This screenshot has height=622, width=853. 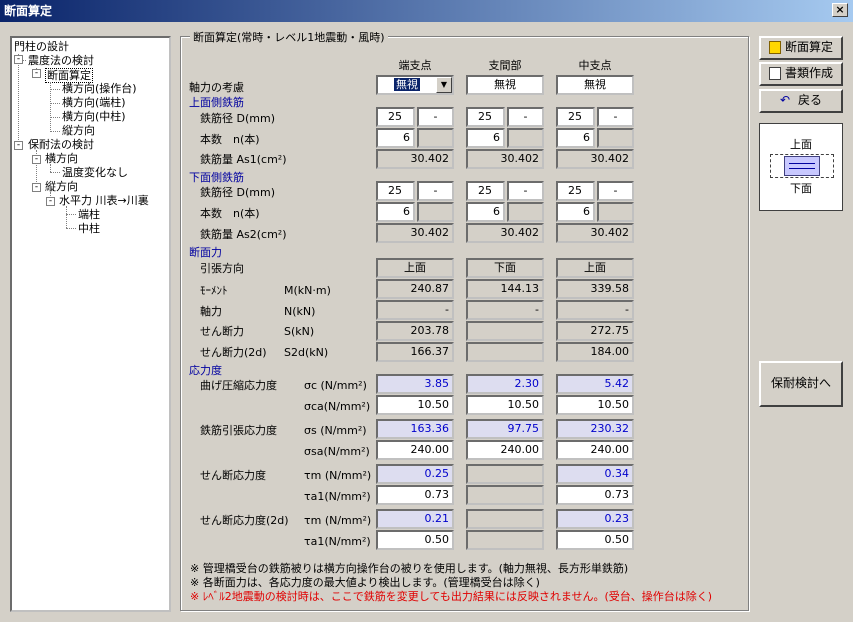 What do you see at coordinates (61, 60) in the screenshot?
I see `tree-node-seismic: 震度法の検討` at bounding box center [61, 60].